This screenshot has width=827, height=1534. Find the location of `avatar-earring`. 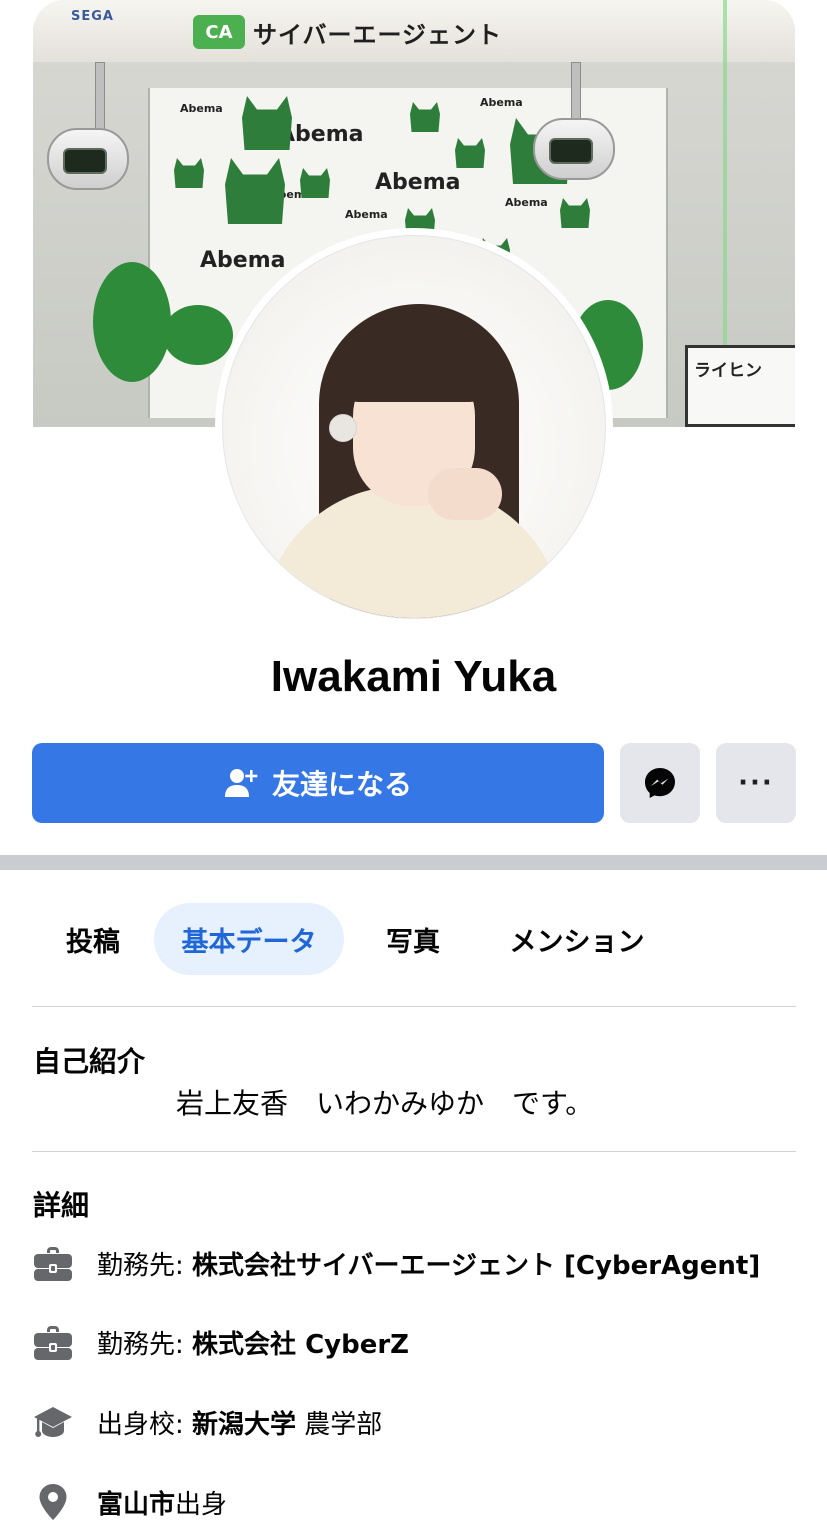

avatar-earring is located at coordinates (343, 428).